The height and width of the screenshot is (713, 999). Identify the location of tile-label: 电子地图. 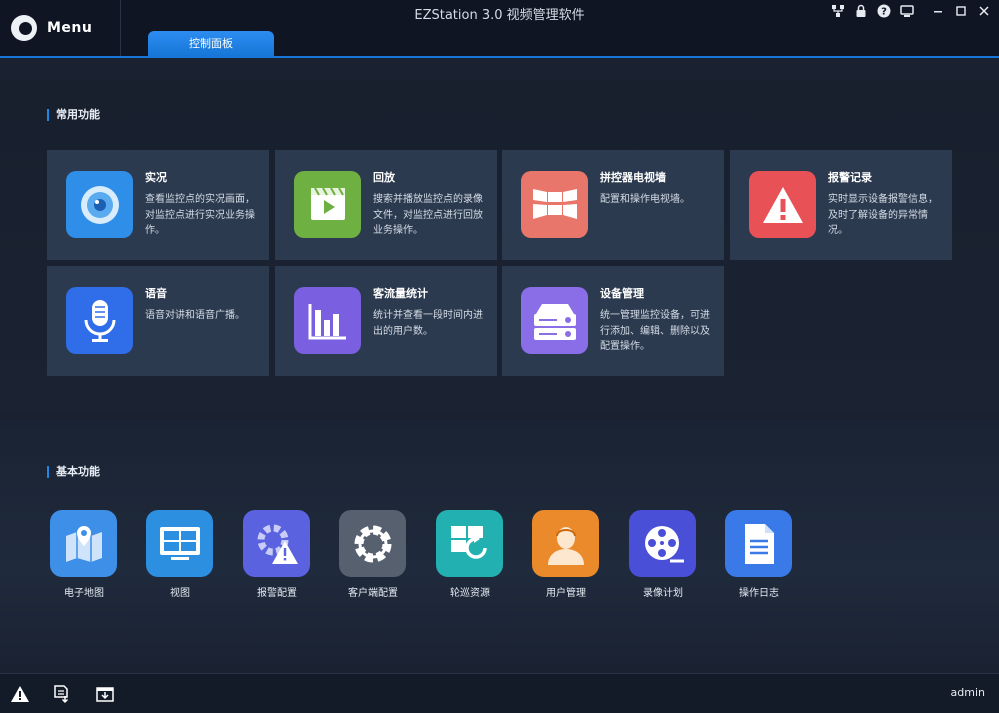
(84, 593).